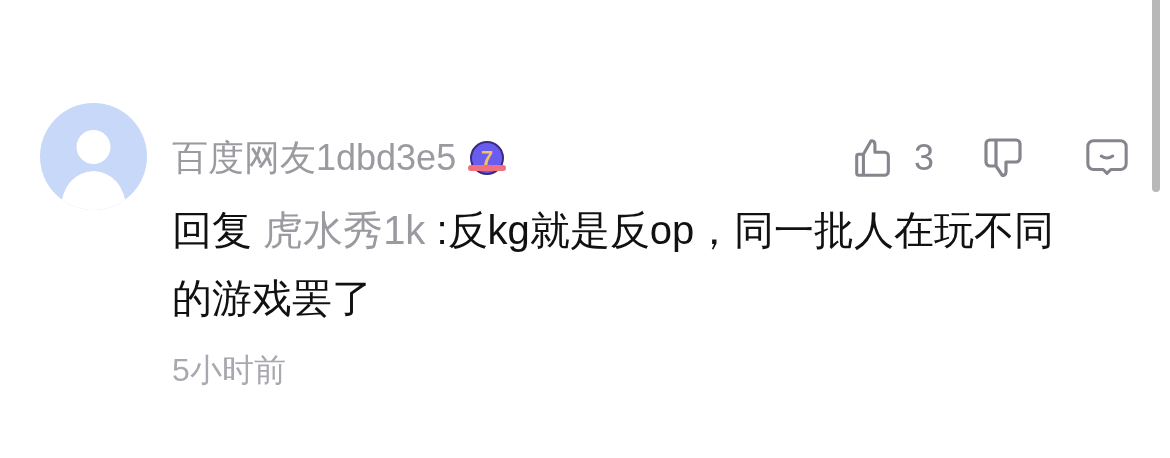  I want to click on scrollbar, so click(1156, 96).